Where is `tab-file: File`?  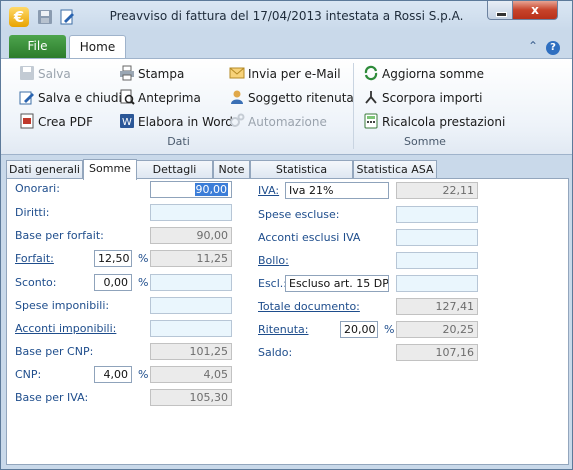 tab-file: File is located at coordinates (37, 46).